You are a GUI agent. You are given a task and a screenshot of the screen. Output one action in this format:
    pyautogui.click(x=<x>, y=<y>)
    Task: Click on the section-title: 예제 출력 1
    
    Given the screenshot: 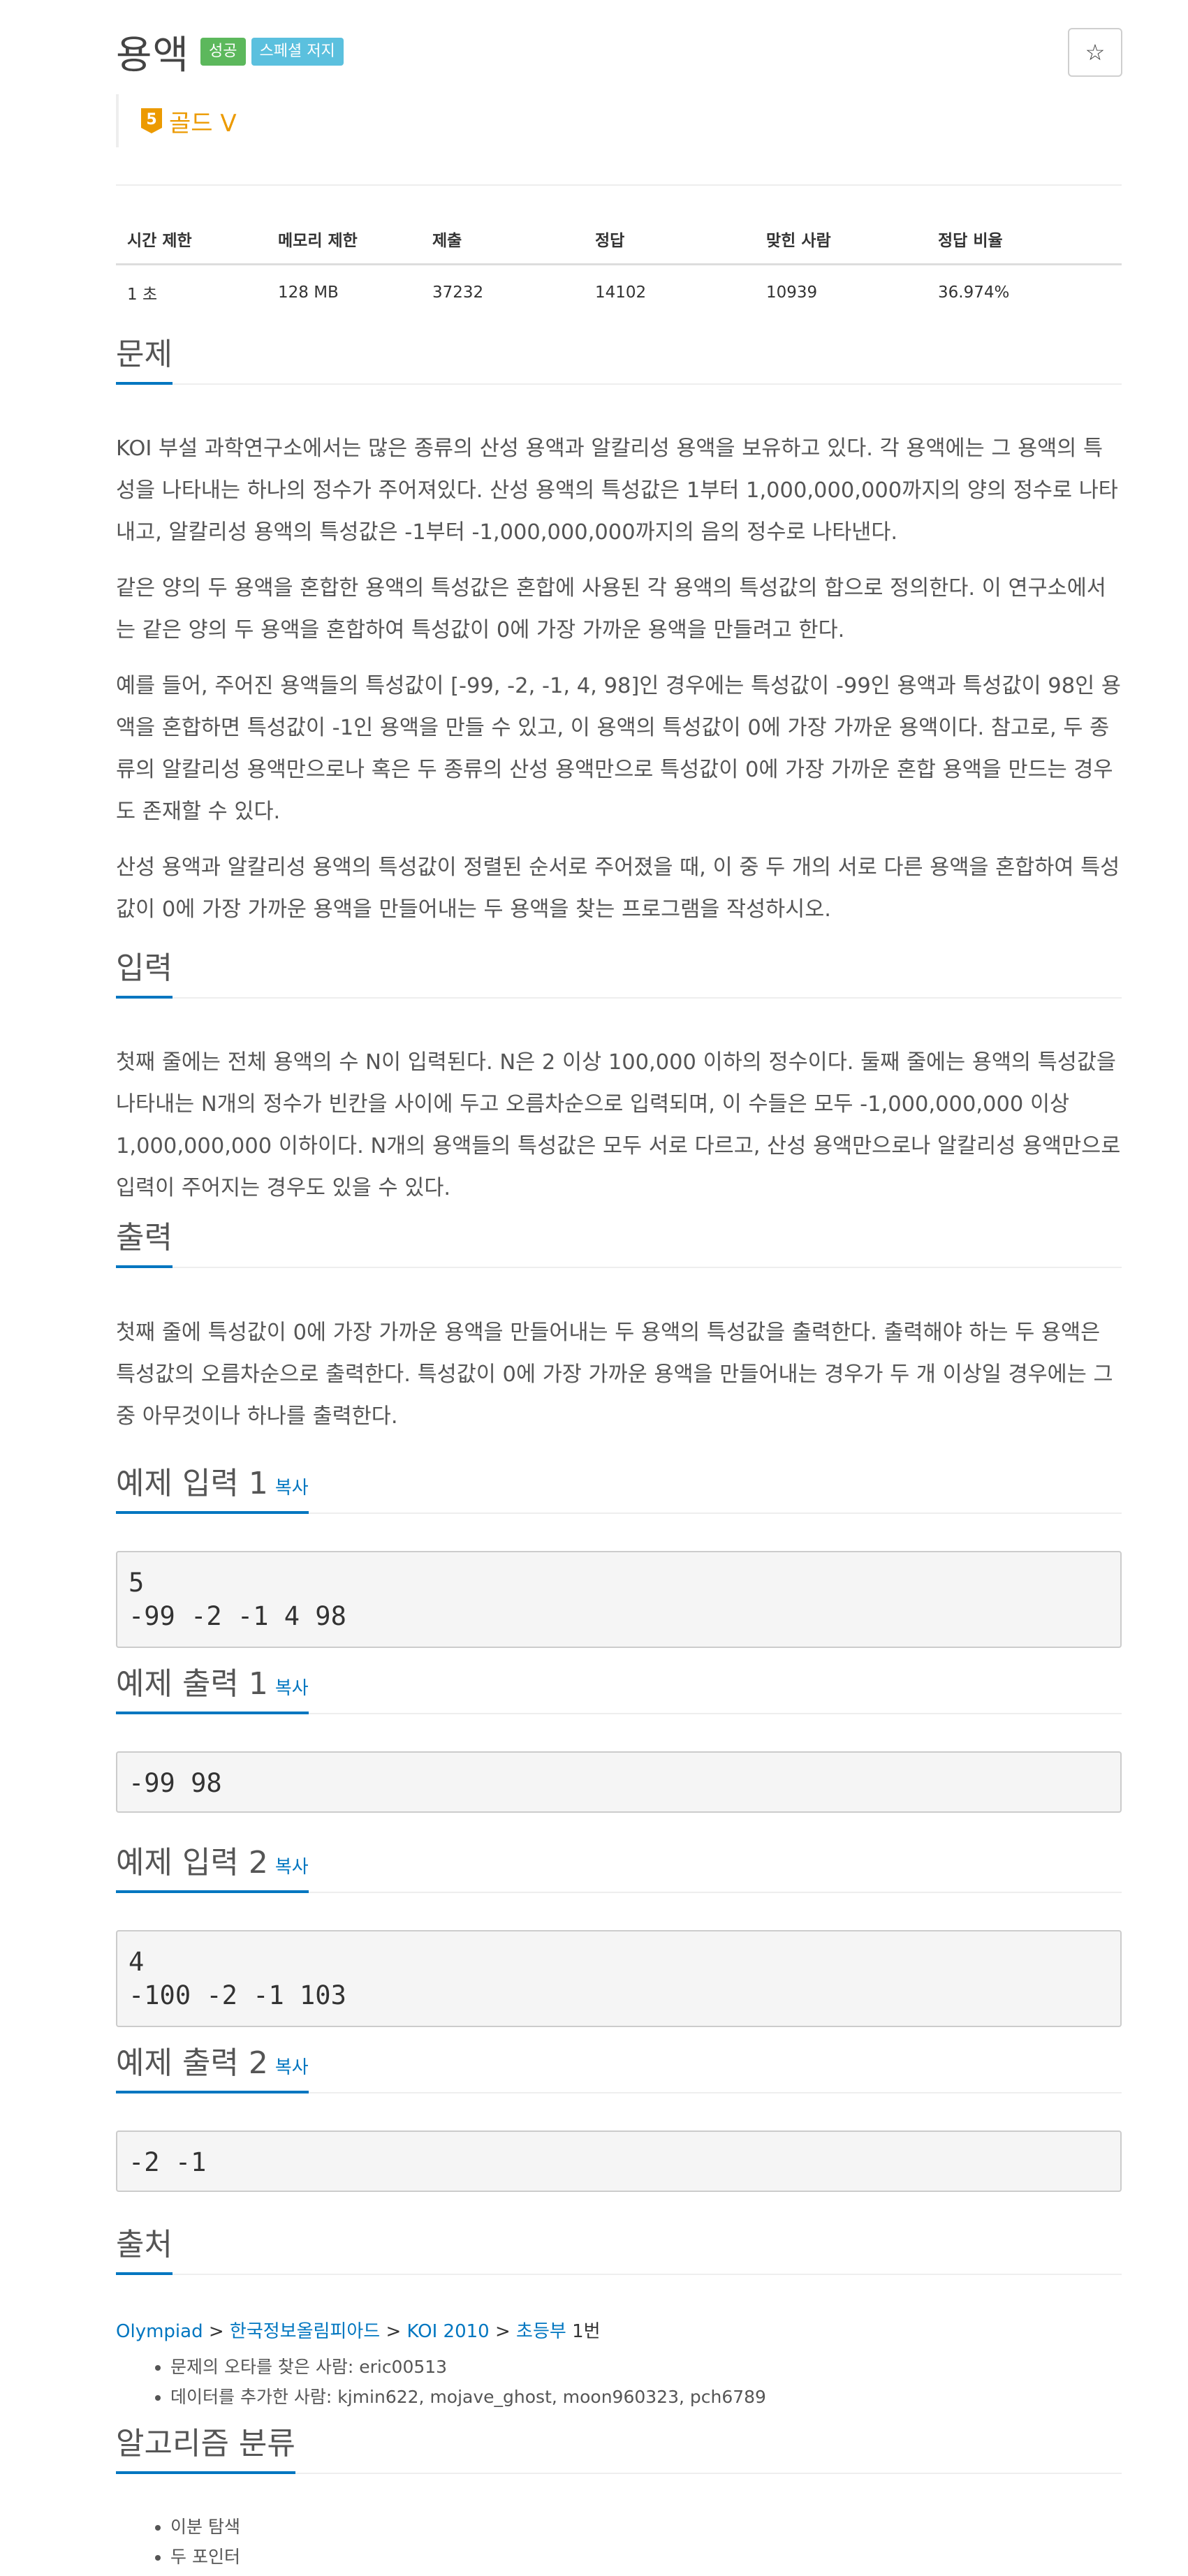 What is the action you would take?
    pyautogui.click(x=192, y=1684)
    